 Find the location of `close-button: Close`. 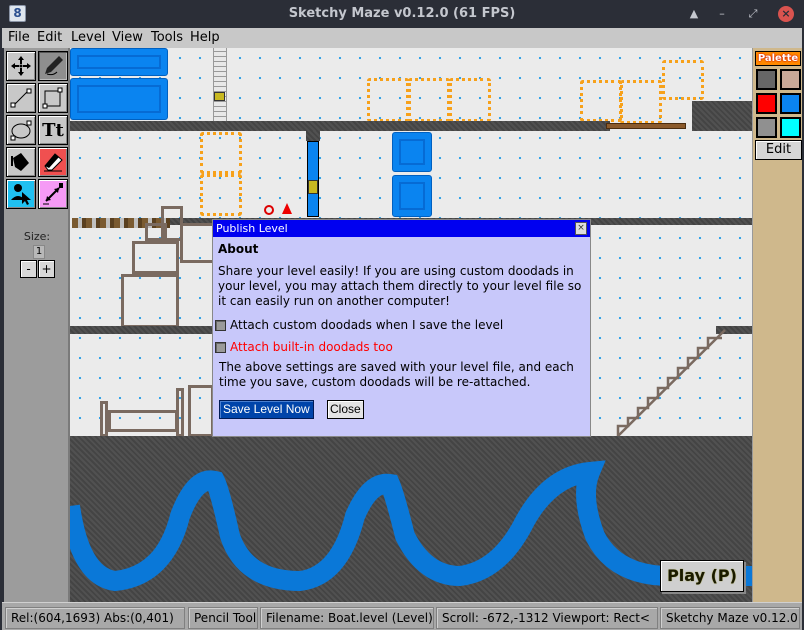

close-button: Close is located at coordinates (345, 409).